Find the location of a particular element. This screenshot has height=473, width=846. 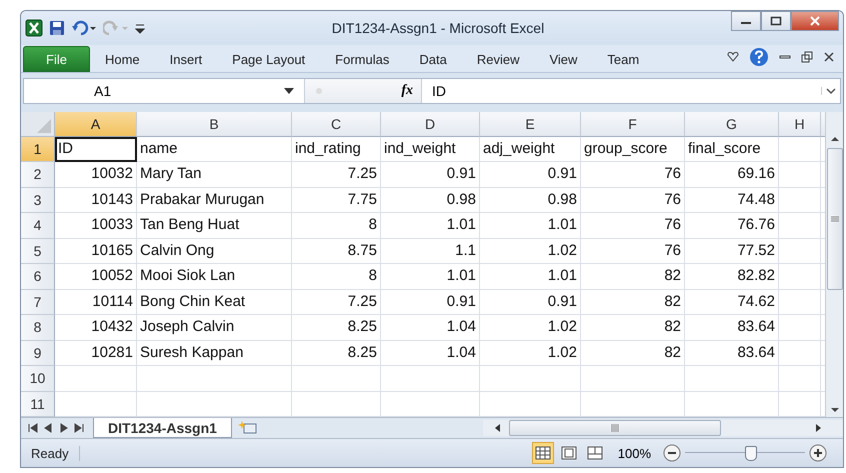

help-icon is located at coordinates (759, 57).